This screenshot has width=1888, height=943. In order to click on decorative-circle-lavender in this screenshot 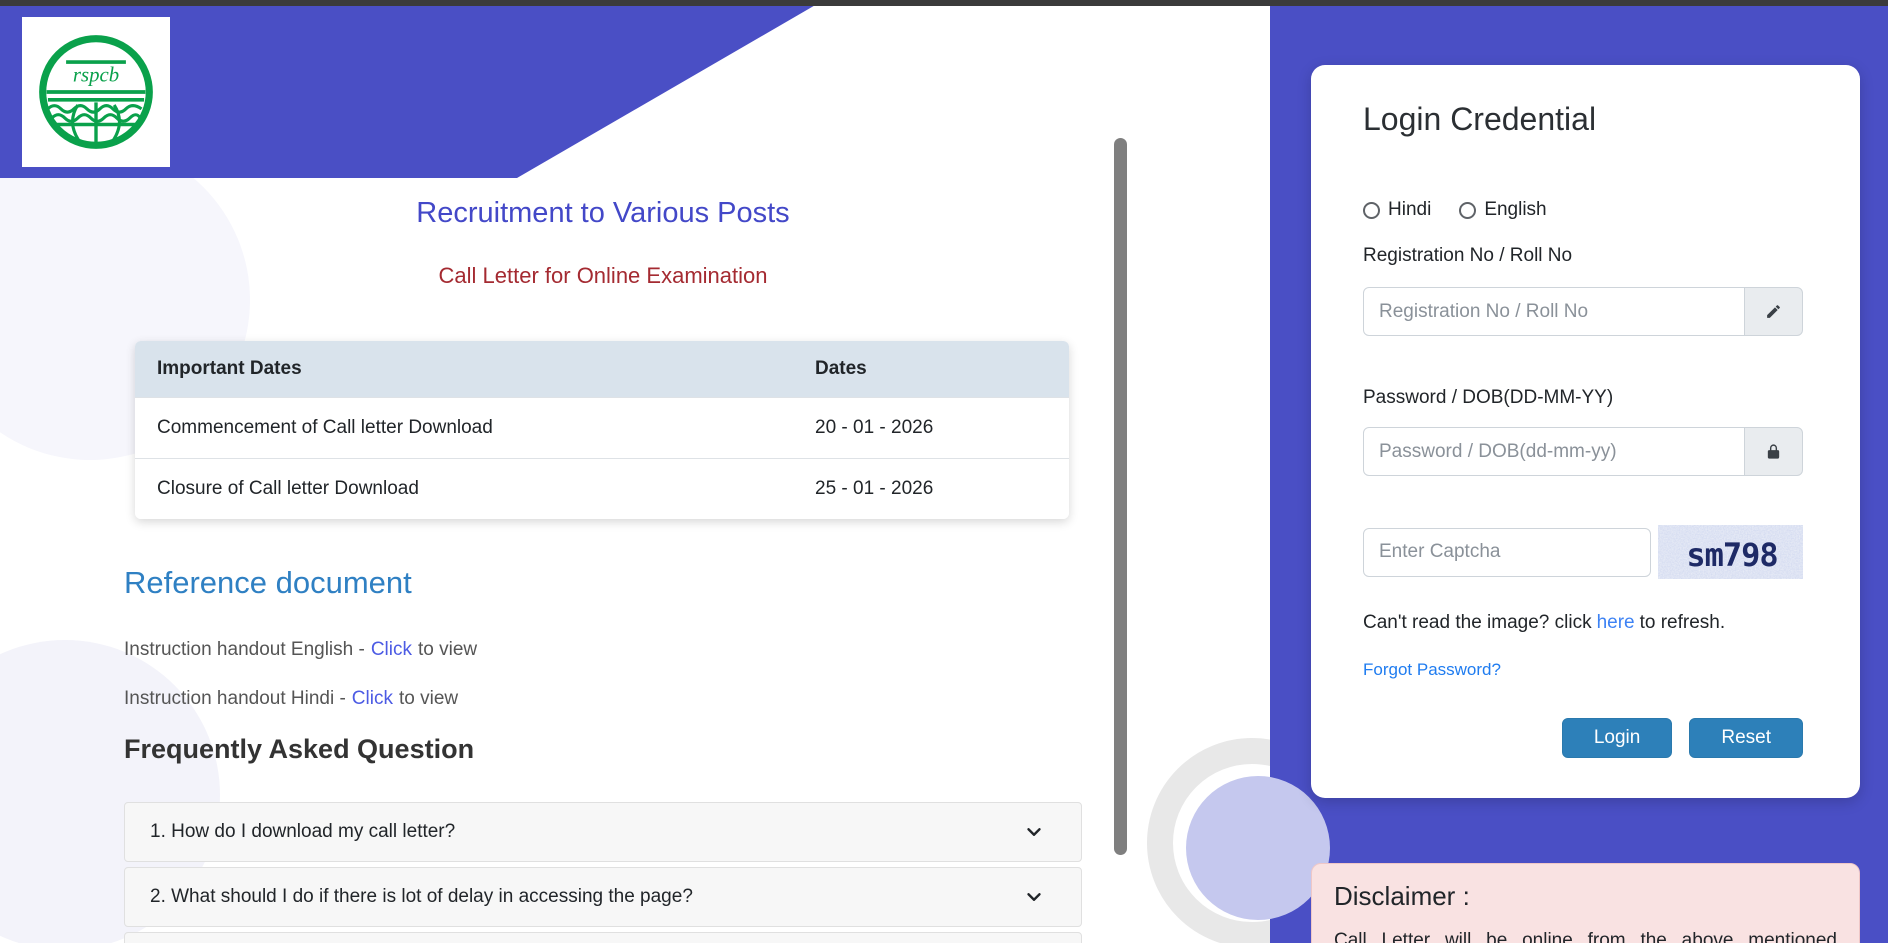, I will do `click(1258, 848)`.